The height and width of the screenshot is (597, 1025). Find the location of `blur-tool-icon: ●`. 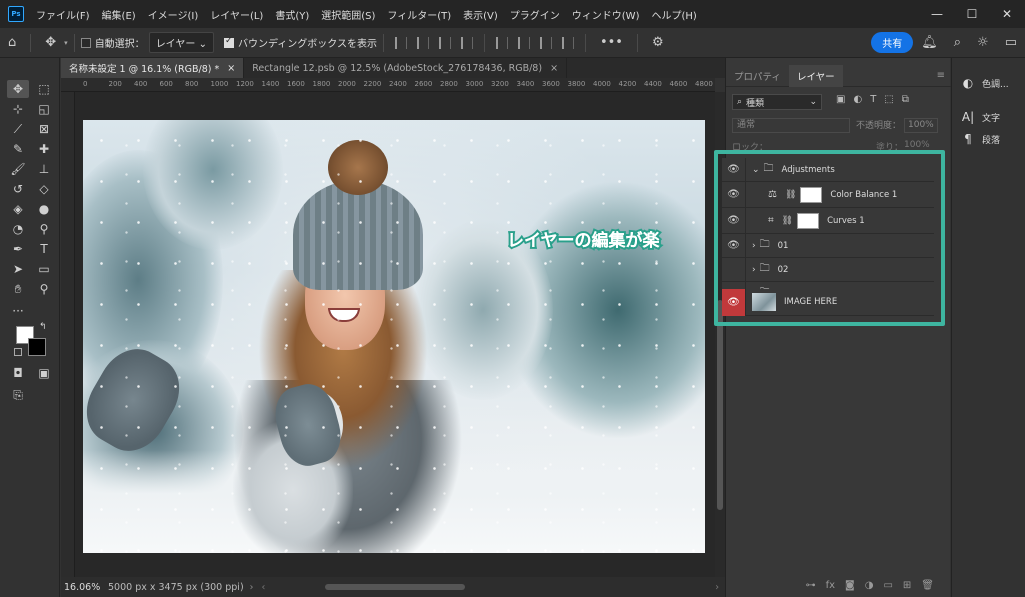

blur-tool-icon: ● is located at coordinates (44, 209).